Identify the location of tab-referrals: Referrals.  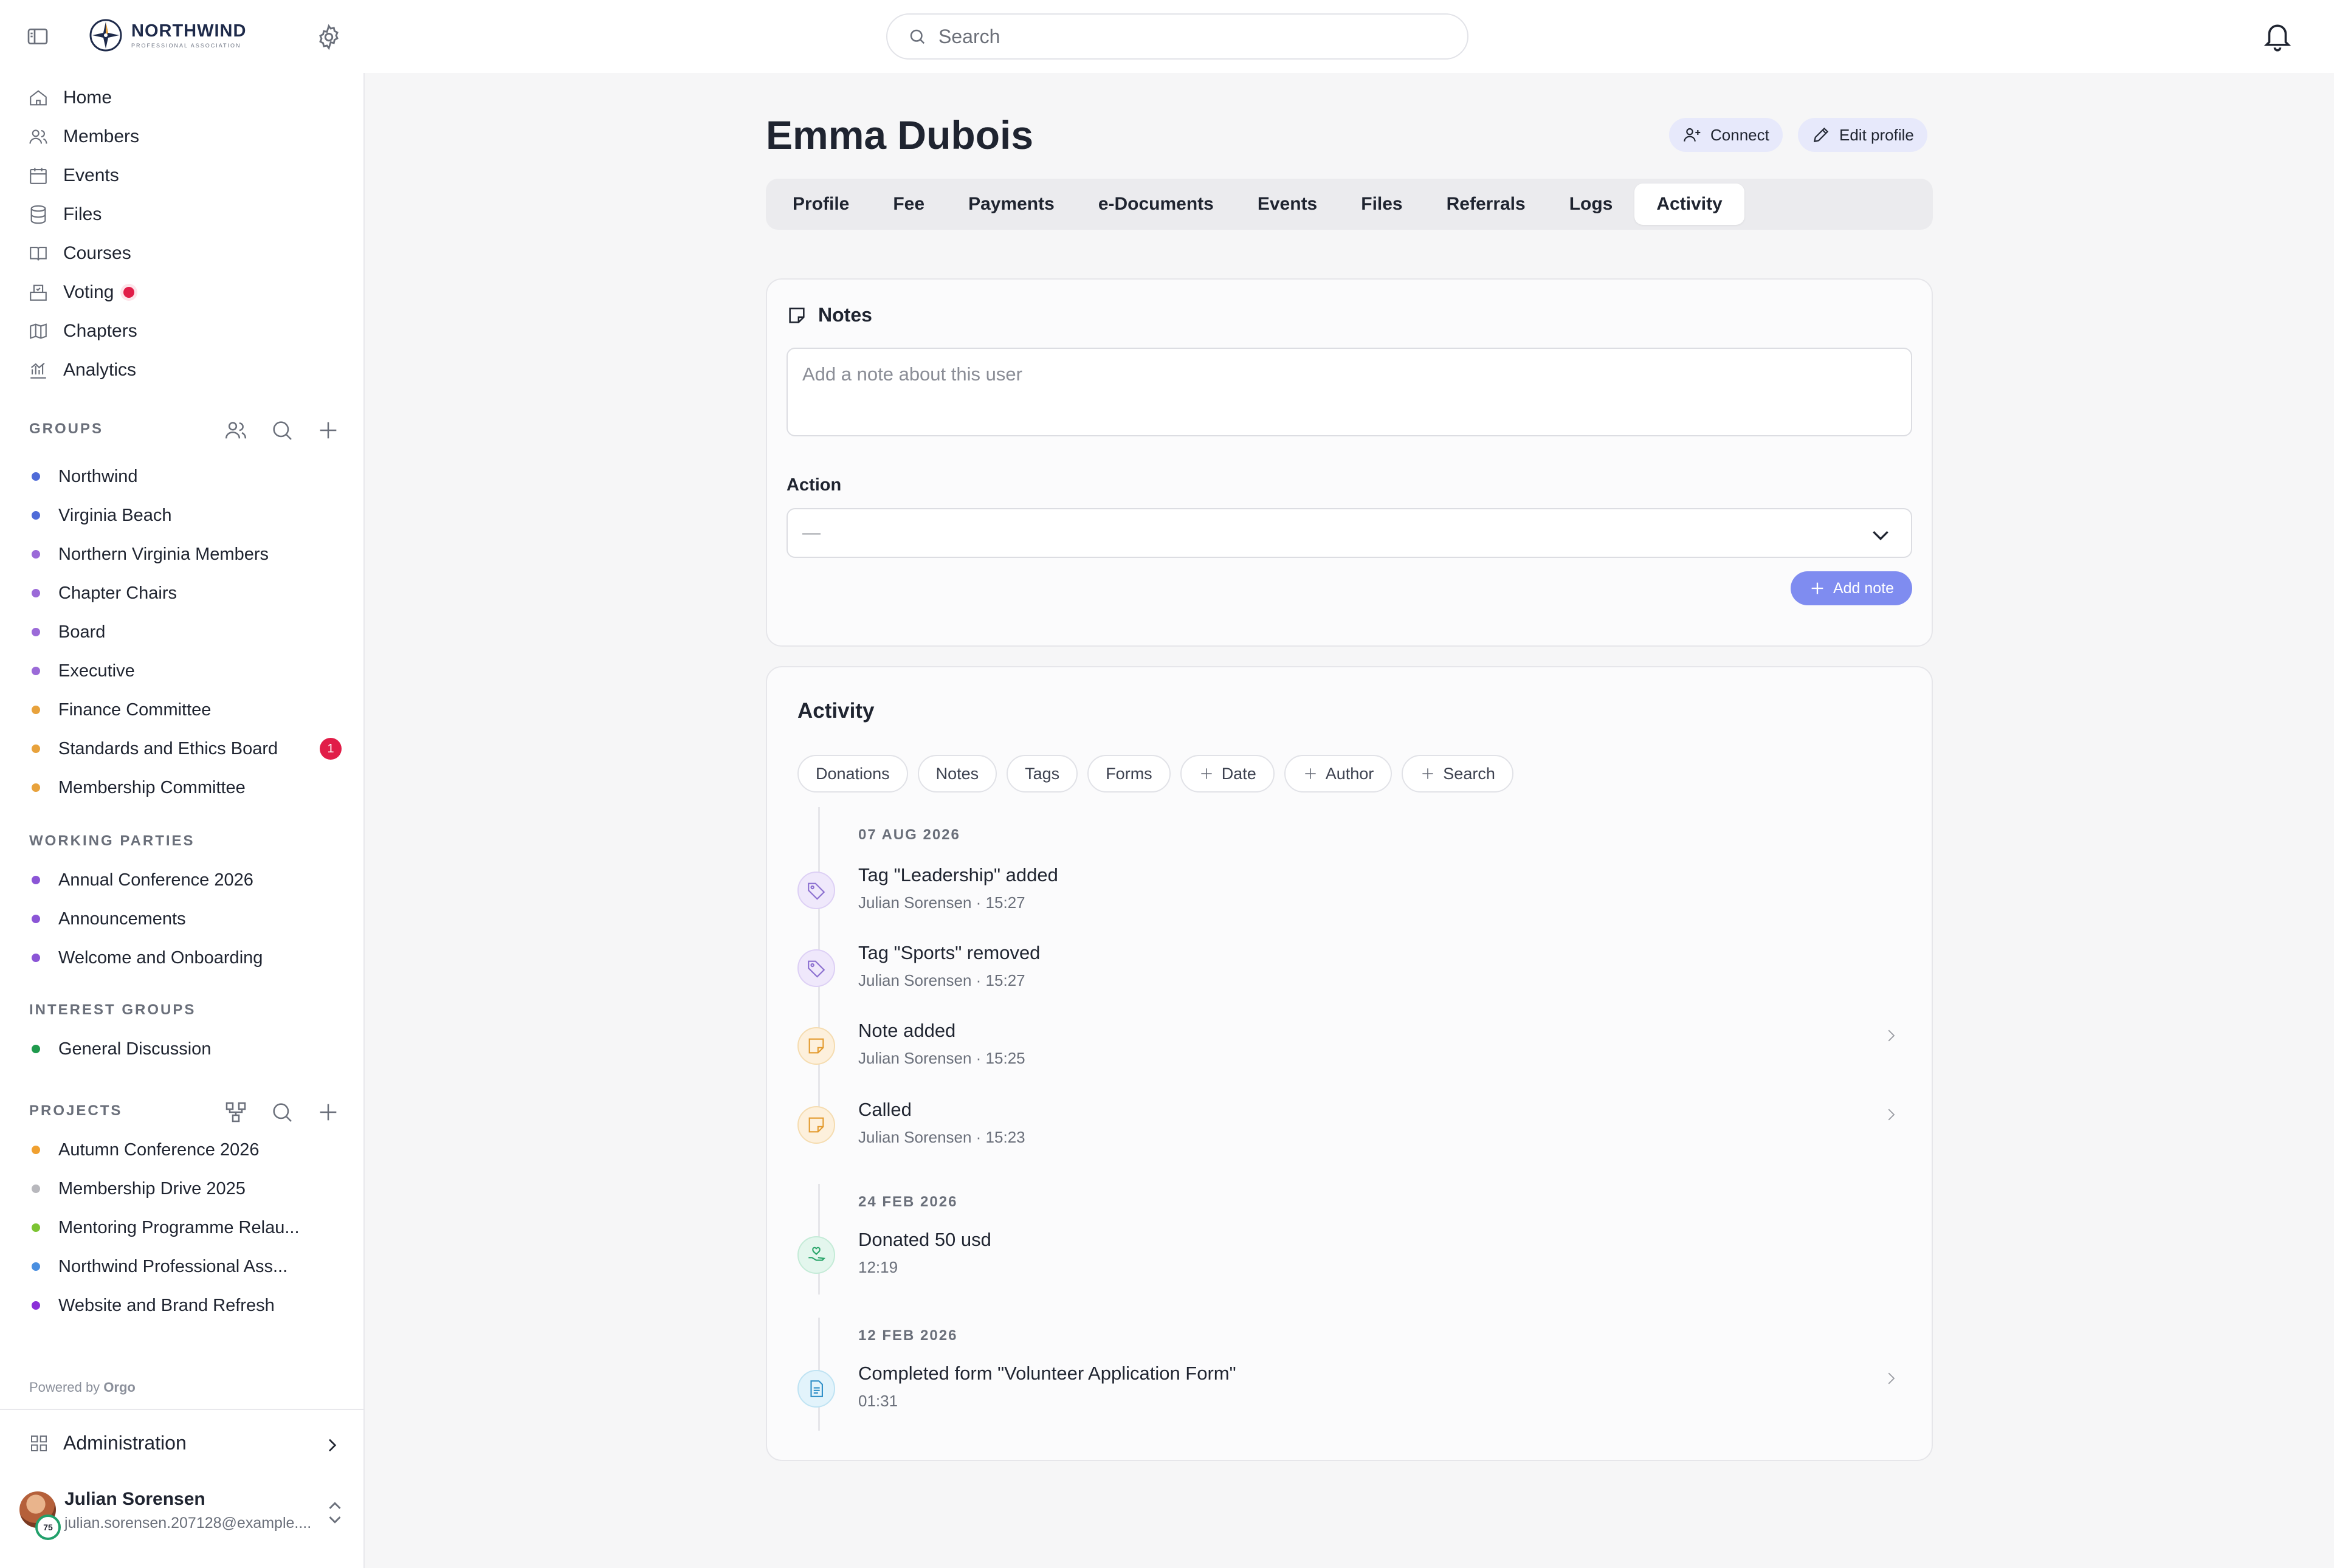
(1486, 204).